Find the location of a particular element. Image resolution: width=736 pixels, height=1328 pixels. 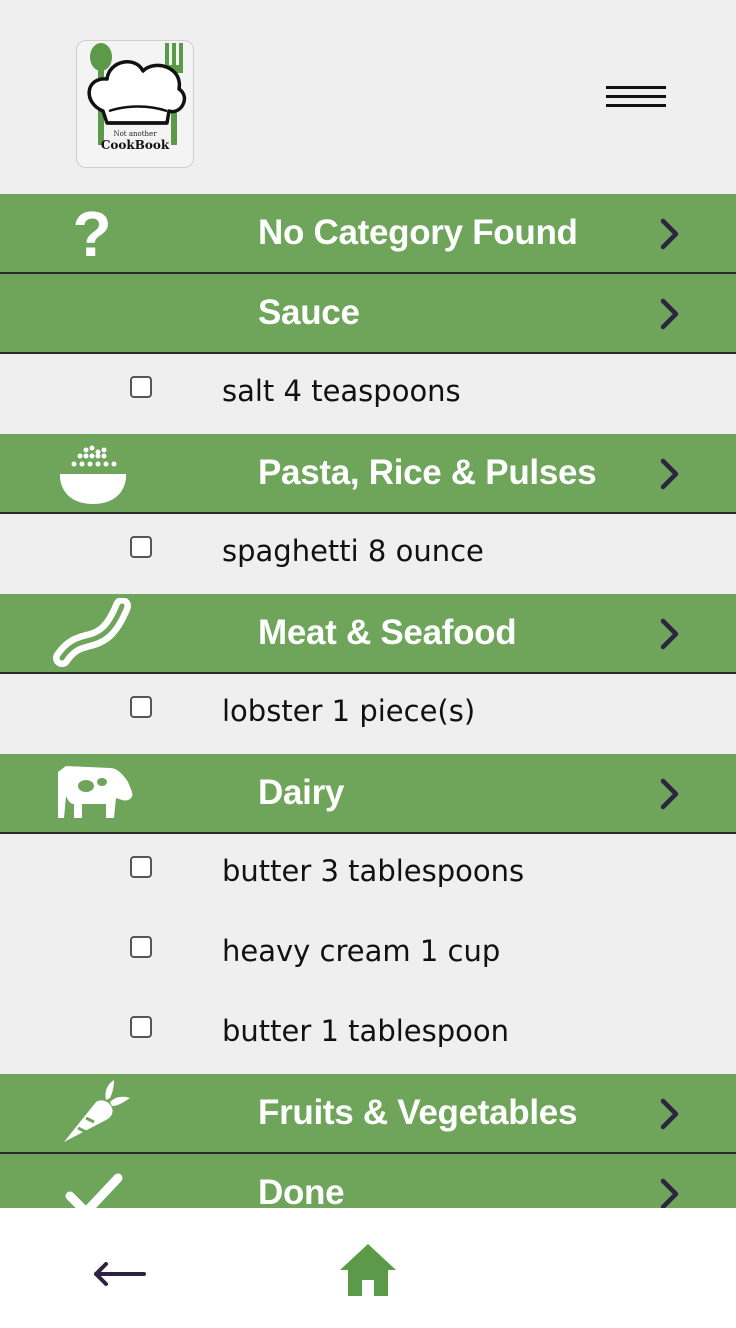

list-item: butter 1 tablespoon is located at coordinates (368, 1034).